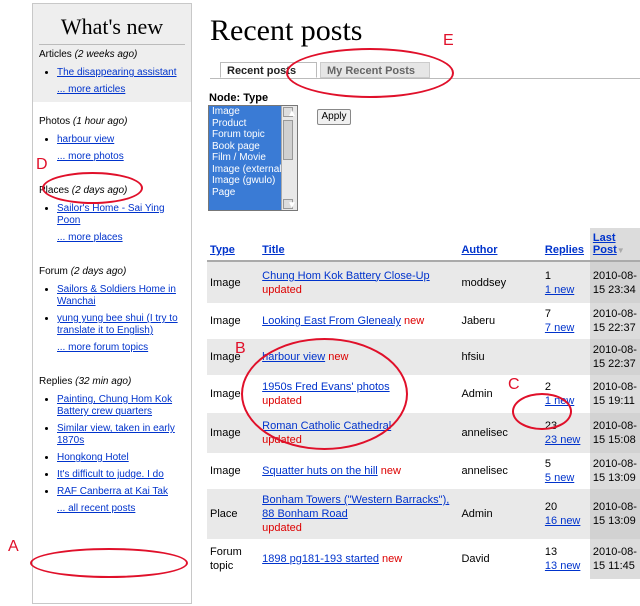 The height and width of the screenshot is (606, 640). Describe the element at coordinates (565, 357) in the screenshot. I see `replies-cell` at that location.